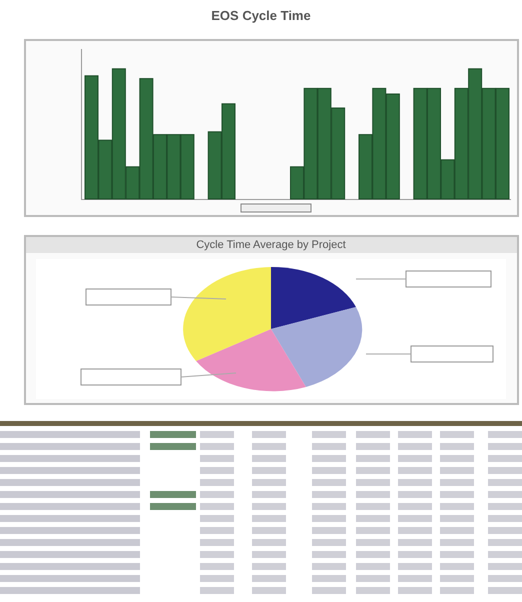 This screenshot has width=522, height=602. Describe the element at coordinates (261, 15) in the screenshot. I see `chart-title: EOS Cycle Time` at that location.